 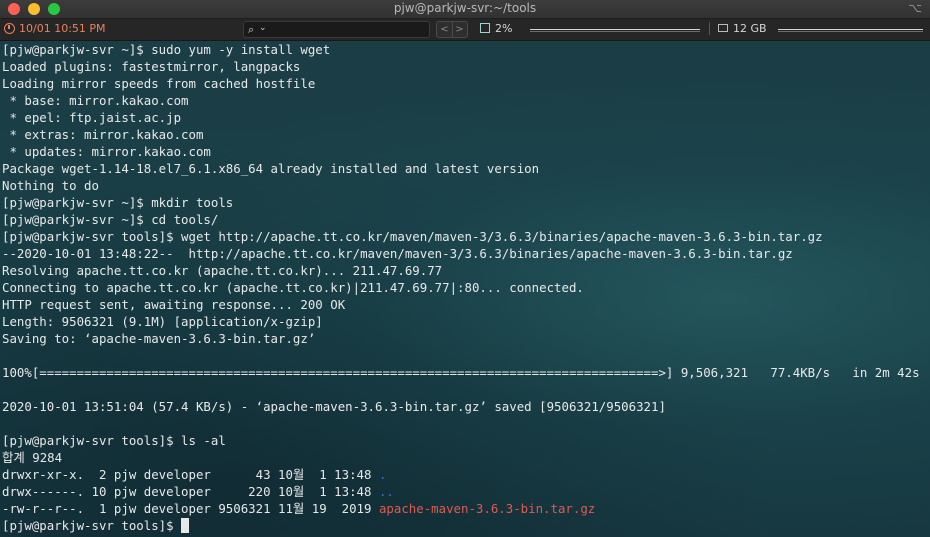 What do you see at coordinates (386, 491) in the screenshot?
I see `listing-name-directory: ..` at bounding box center [386, 491].